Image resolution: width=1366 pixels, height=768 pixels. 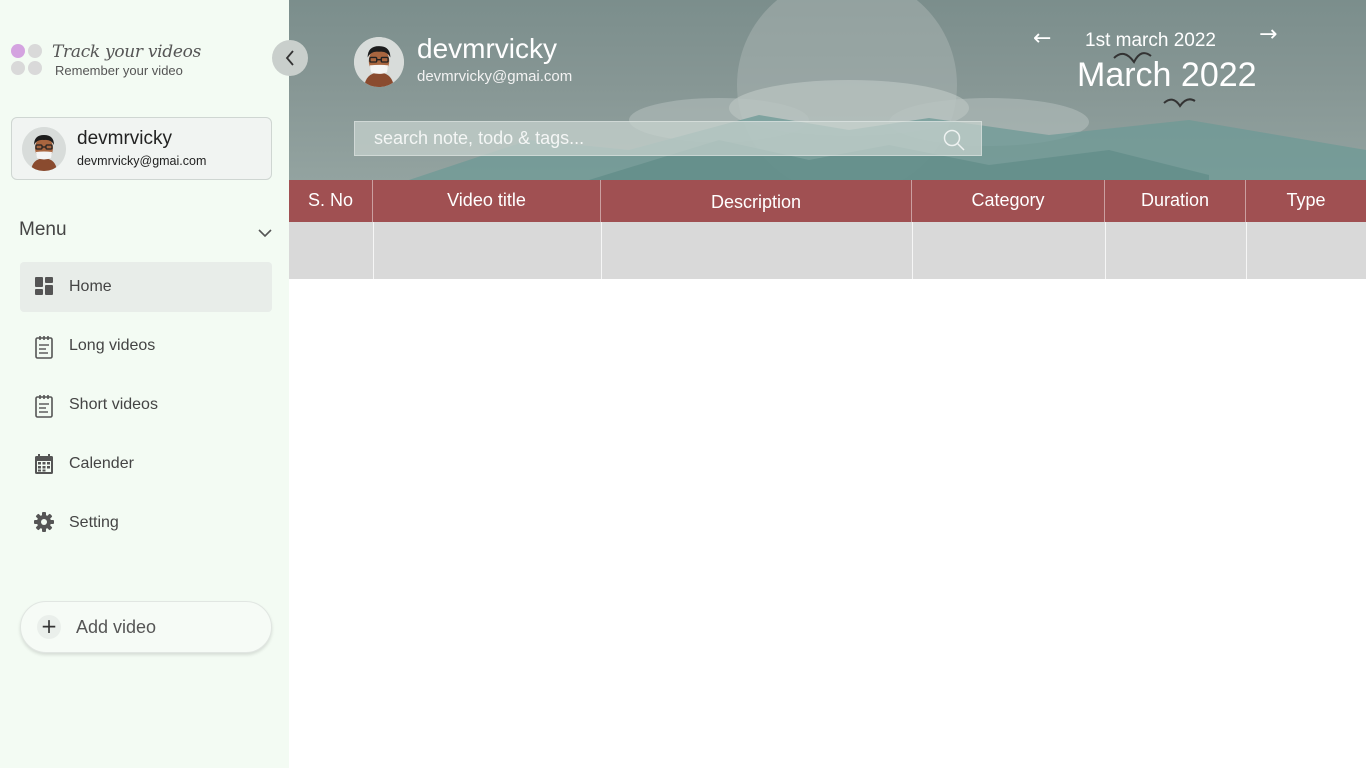 What do you see at coordinates (487, 48) in the screenshot?
I see `header-user-name: devmrvicky` at bounding box center [487, 48].